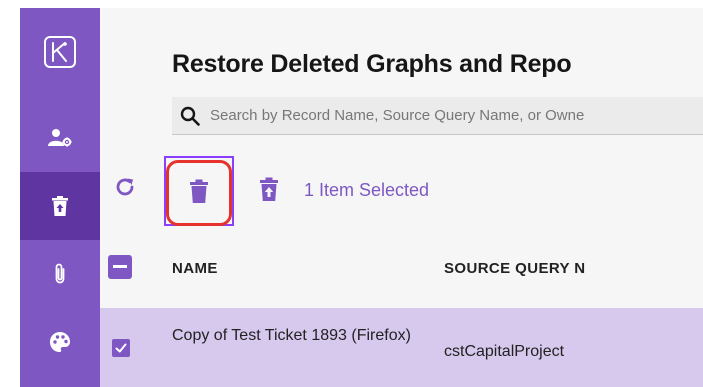 The image size is (703, 387). I want to click on sidebar-item-attachments, so click(60, 274).